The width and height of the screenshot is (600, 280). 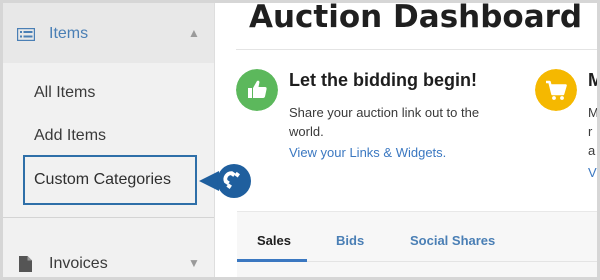 What do you see at coordinates (194, 33) in the screenshot?
I see `chevron-up-icon: ▲` at bounding box center [194, 33].